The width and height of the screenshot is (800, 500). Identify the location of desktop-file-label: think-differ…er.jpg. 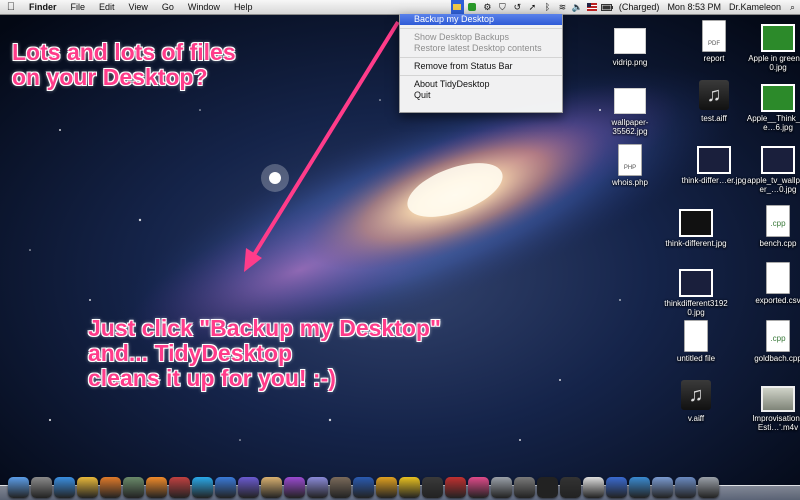
(714, 180).